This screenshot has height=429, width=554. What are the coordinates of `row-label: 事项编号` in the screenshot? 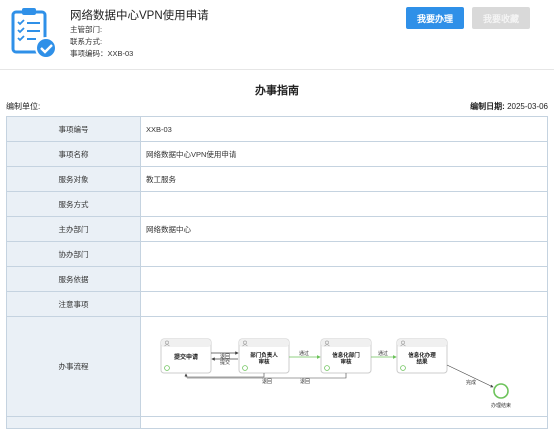 It's located at (73, 129).